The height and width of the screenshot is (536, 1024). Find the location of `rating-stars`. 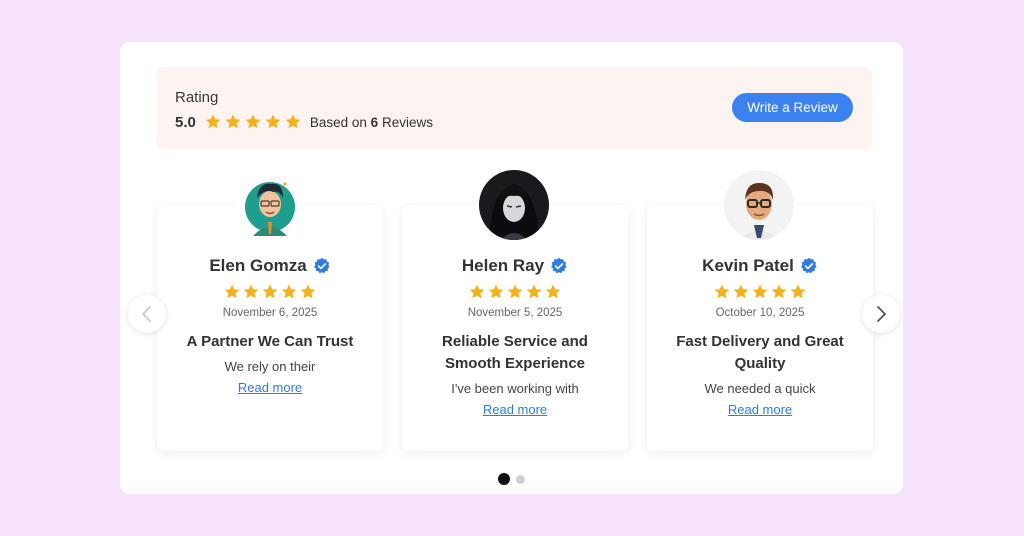

rating-stars is located at coordinates (254, 122).